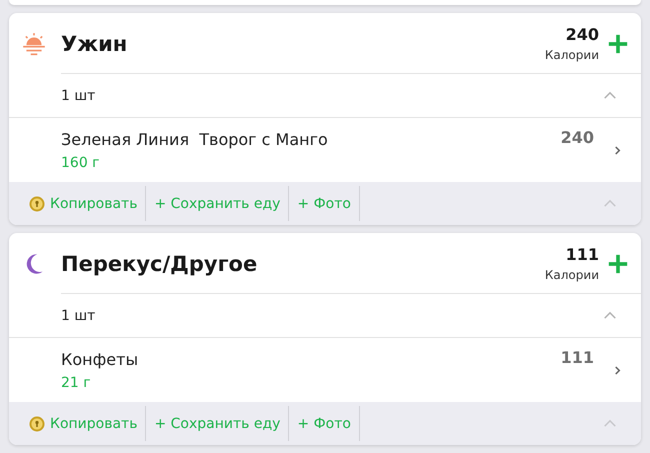 This screenshot has height=453, width=650. I want to click on calorie-total: 111, so click(582, 254).